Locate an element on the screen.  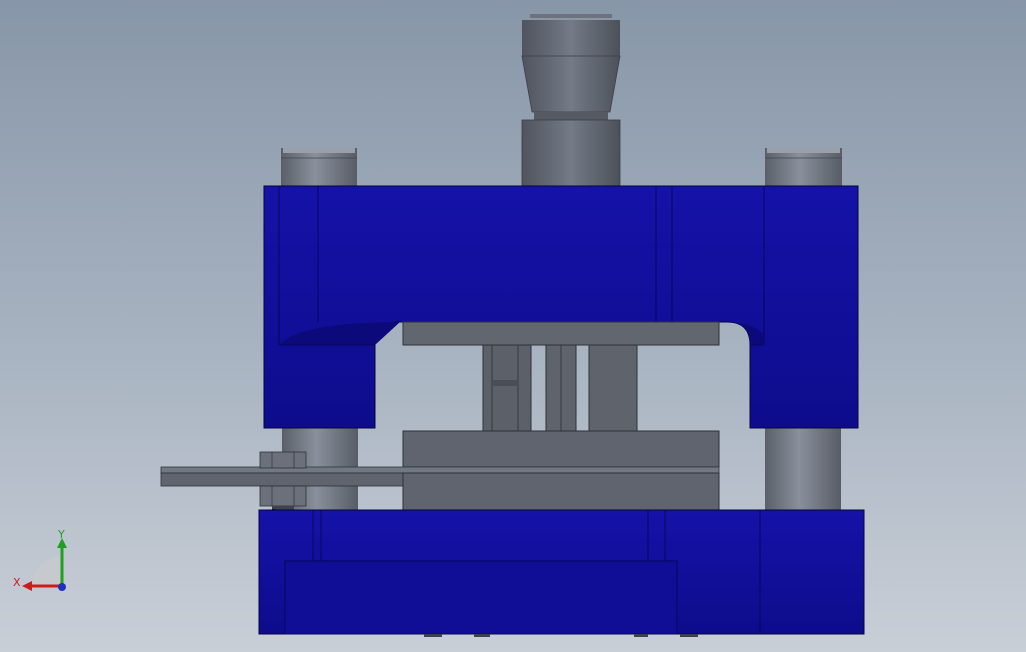
axis-triad: Y X is located at coordinates (40, 559).